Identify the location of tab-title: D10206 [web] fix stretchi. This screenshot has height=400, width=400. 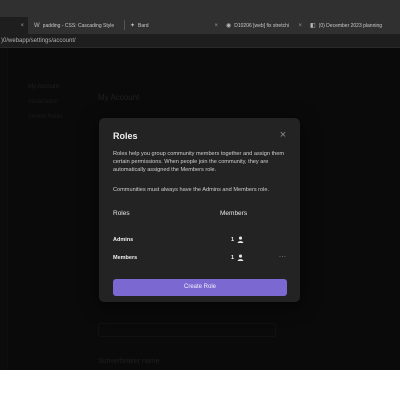
(261, 25).